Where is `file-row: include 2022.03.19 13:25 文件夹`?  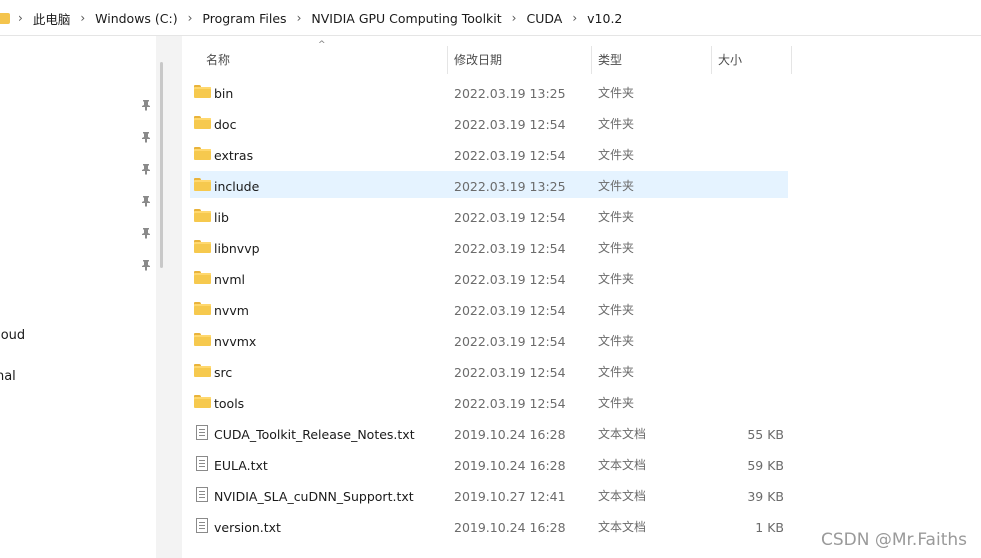 file-row: include 2022.03.19 13:25 文件夹 is located at coordinates (489, 184).